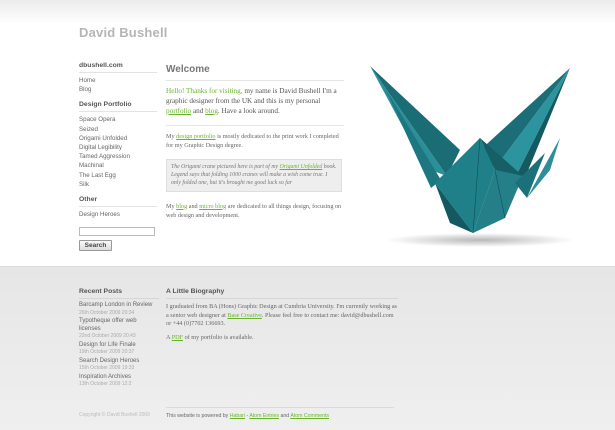 The width and height of the screenshot is (615, 430). Describe the element at coordinates (118, 138) in the screenshot. I see `sidebar-item-origami-unfolded: Origami Unfolded` at that location.